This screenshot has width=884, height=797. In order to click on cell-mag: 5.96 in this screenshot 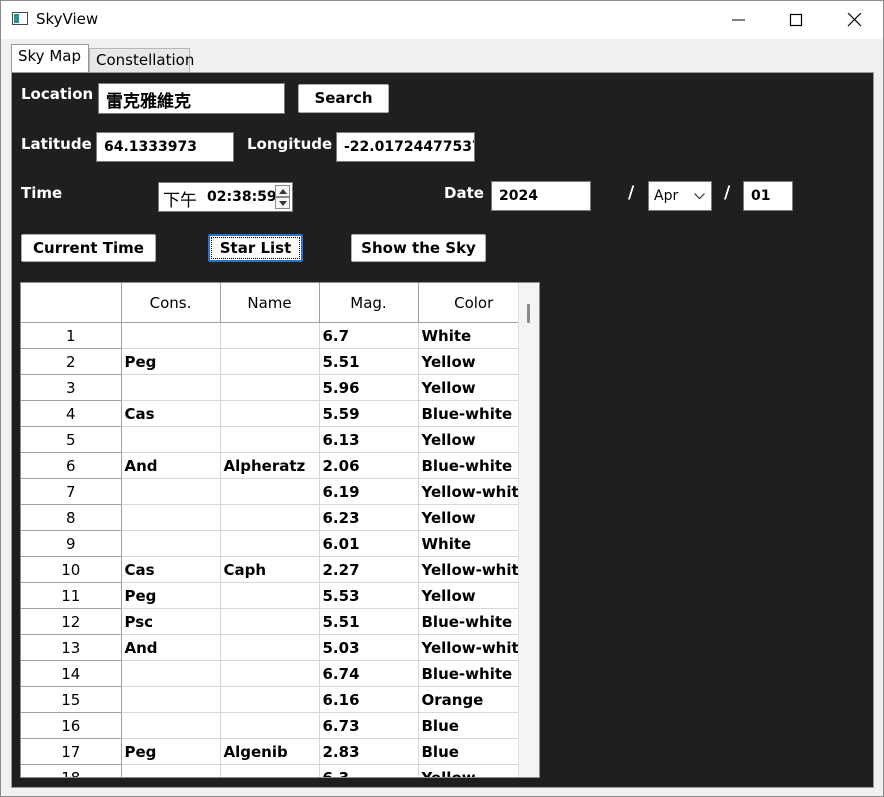, I will do `click(369, 387)`.